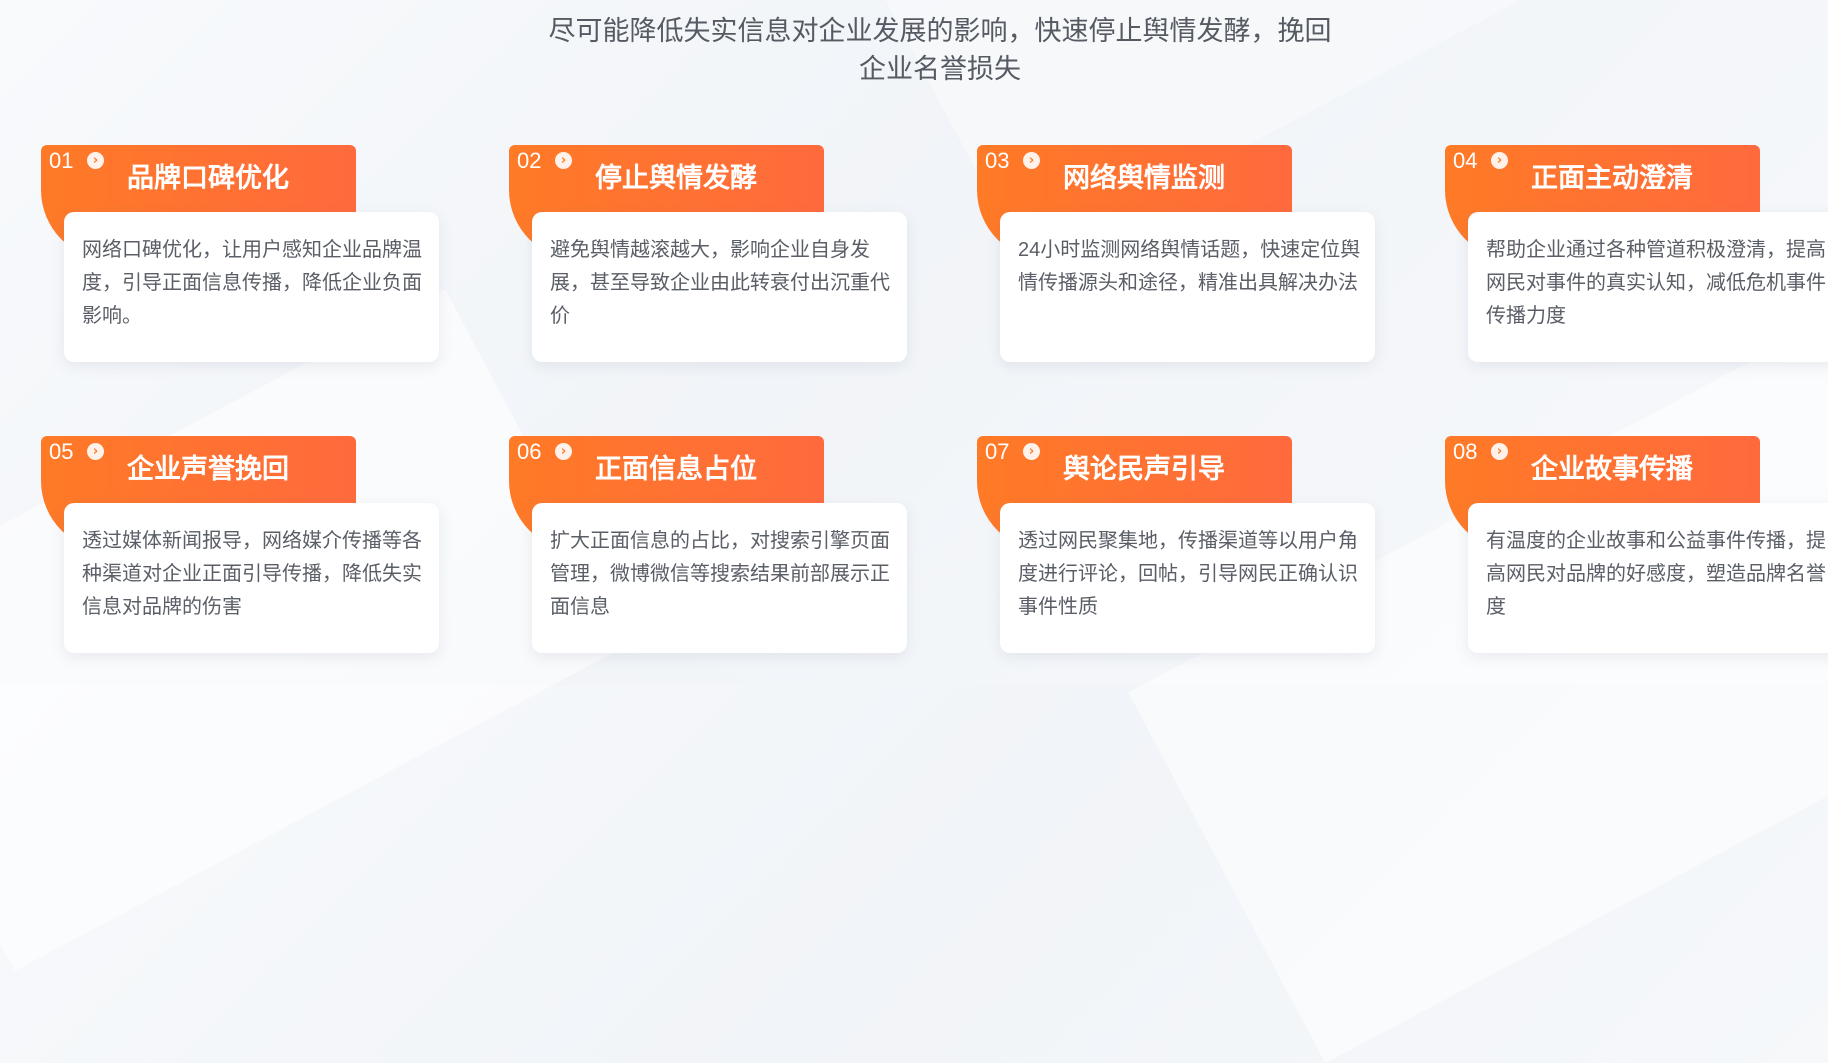  I want to click on card-description-box: 24小时监测网络舆情话题，快速定位舆情传播源头和途径，精准出具解决办法, so click(1187, 287).